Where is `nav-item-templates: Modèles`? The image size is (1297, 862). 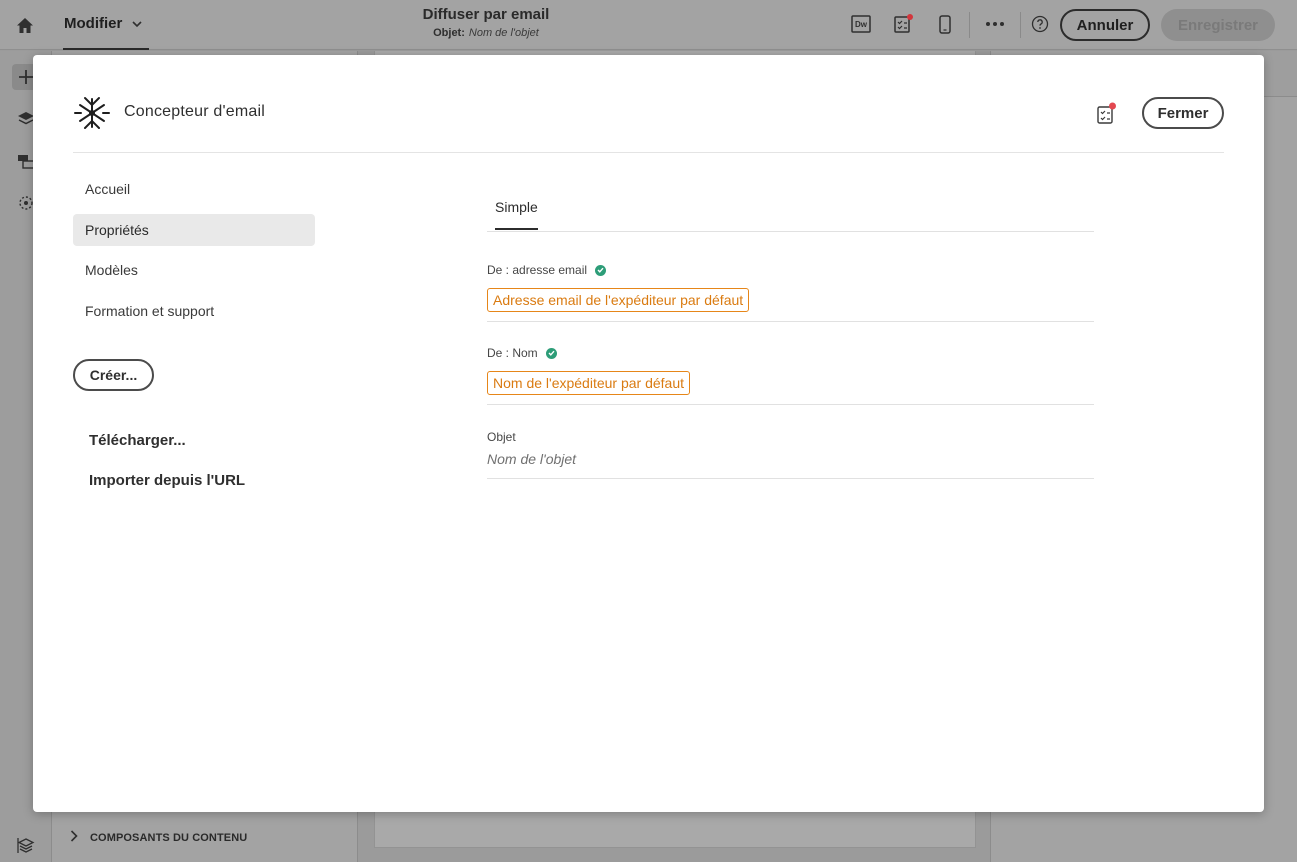 nav-item-templates: Modèles is located at coordinates (194, 270).